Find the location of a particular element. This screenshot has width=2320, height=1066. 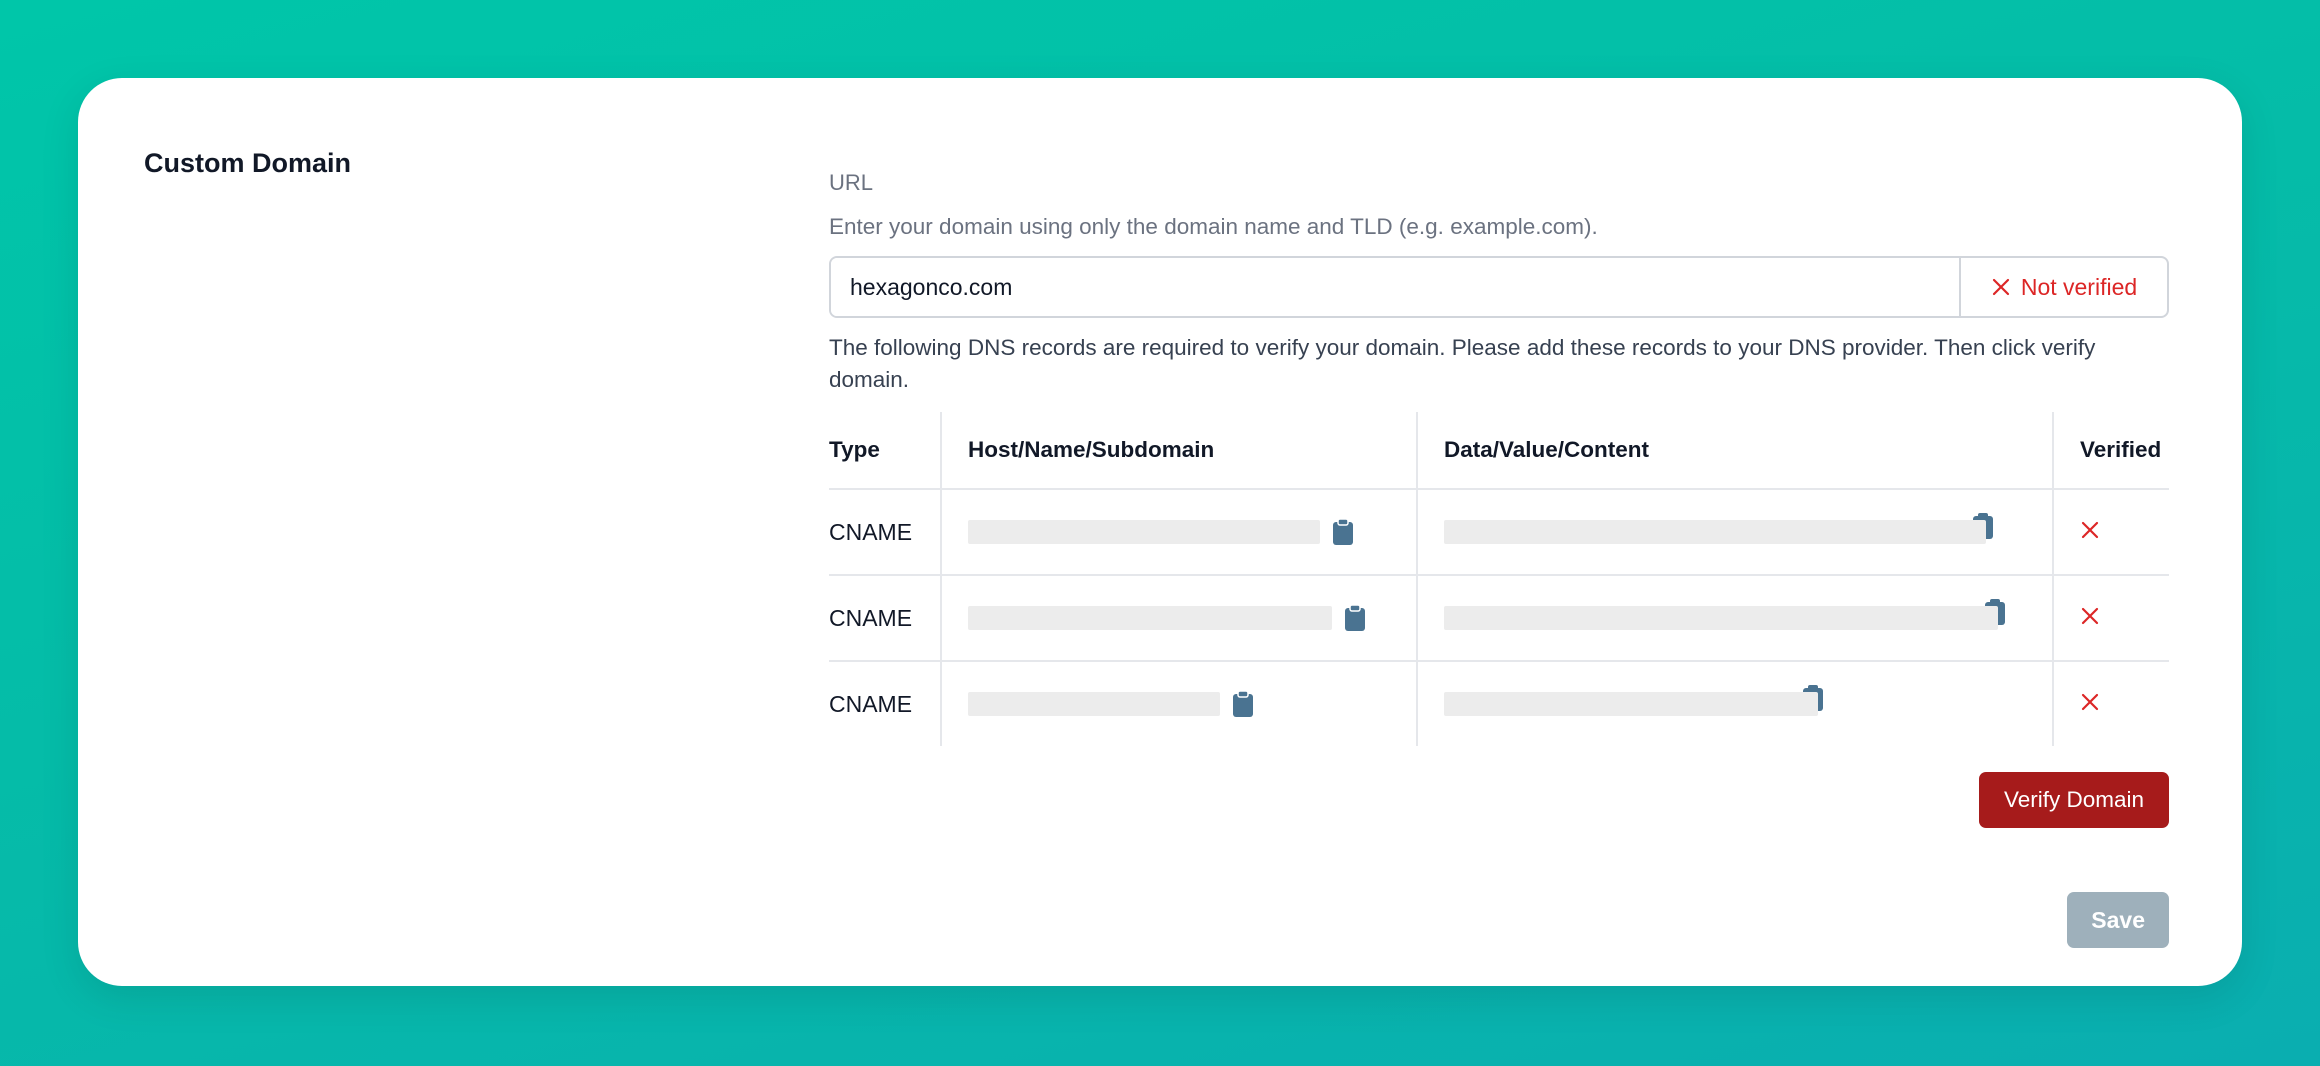

verify-row: Verify Domain is located at coordinates (1499, 800).